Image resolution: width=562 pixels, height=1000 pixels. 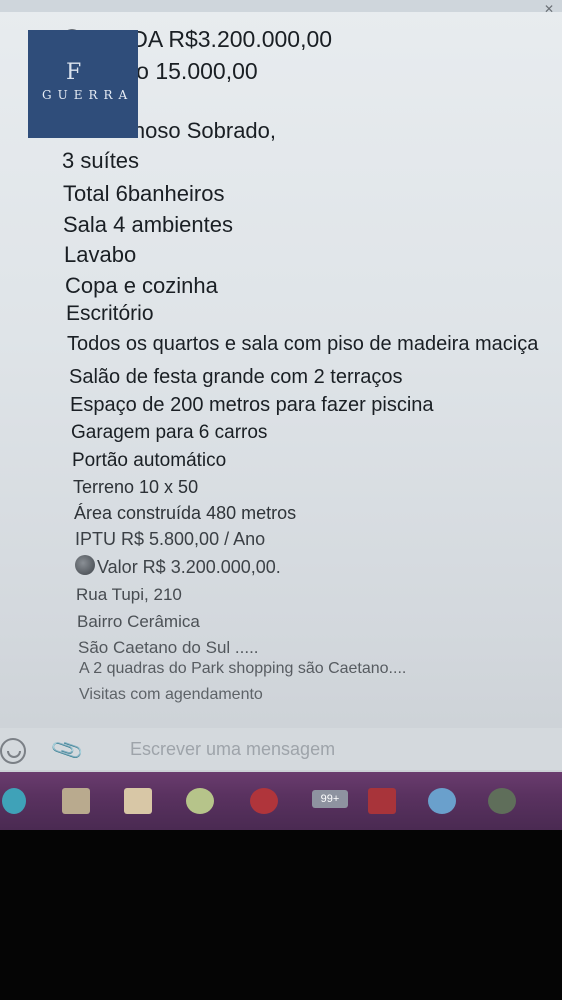 I want to click on folder-icon, so click(x=138, y=801).